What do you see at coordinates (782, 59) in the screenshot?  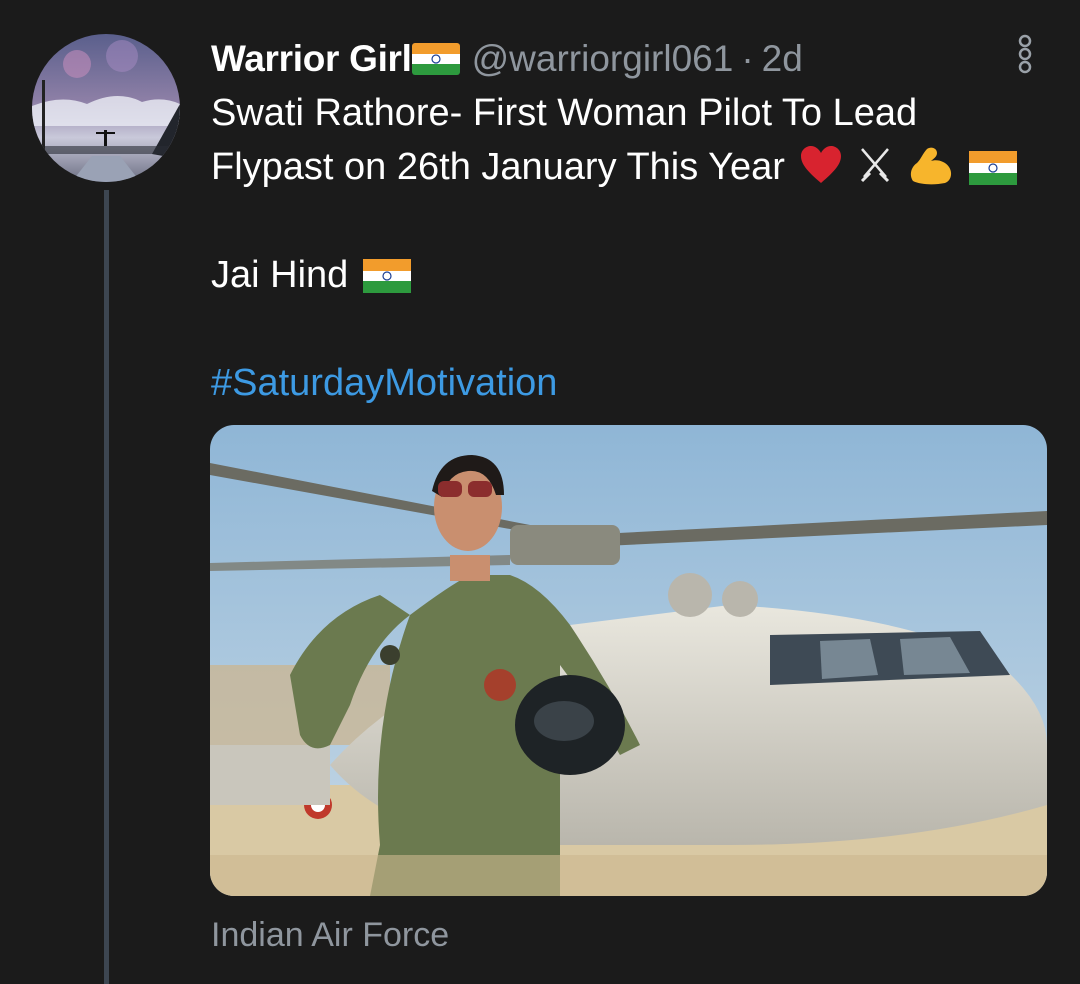 I see `timestamp: 2d` at bounding box center [782, 59].